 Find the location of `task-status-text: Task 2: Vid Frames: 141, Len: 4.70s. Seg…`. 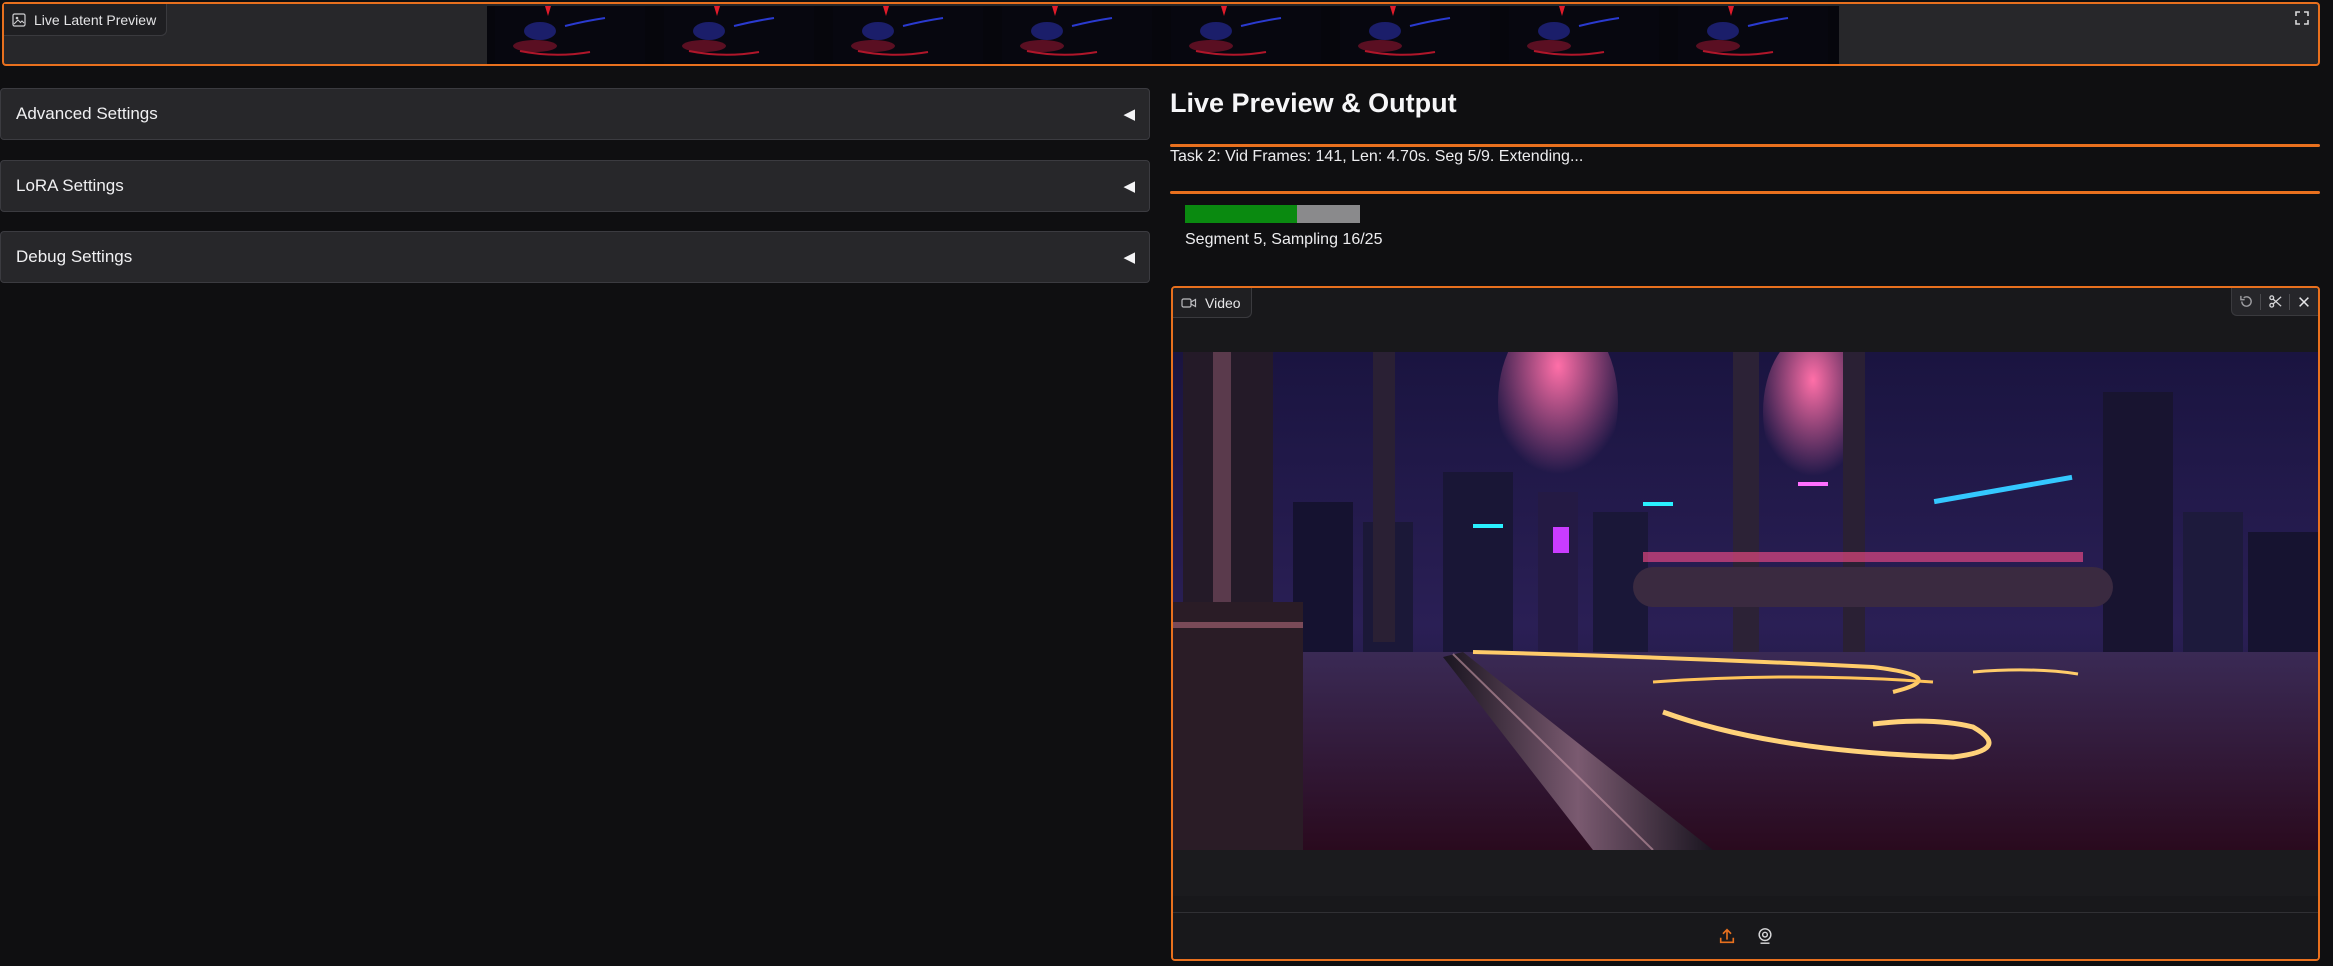

task-status-text: Task 2: Vid Frames: 141, Len: 4.70s. Seg… is located at coordinates (1377, 156).